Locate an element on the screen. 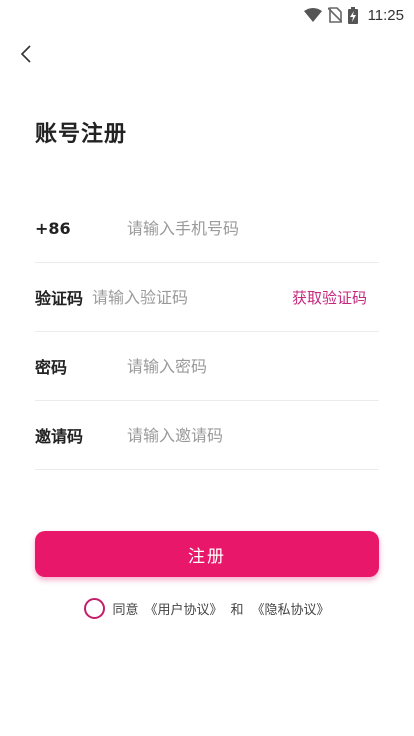 The width and height of the screenshot is (414, 736). invite-input is located at coordinates (253, 435).